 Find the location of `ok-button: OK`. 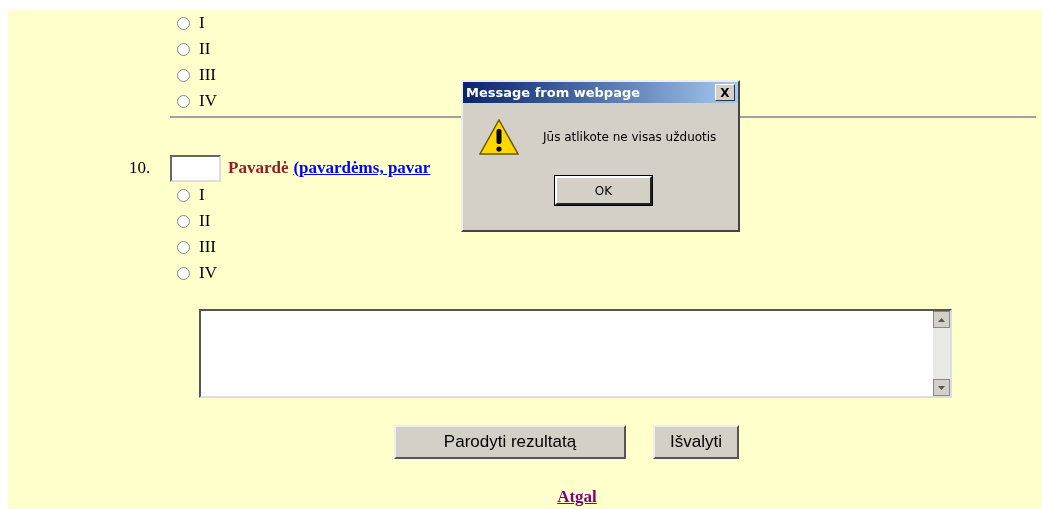

ok-button: OK is located at coordinates (603, 190).